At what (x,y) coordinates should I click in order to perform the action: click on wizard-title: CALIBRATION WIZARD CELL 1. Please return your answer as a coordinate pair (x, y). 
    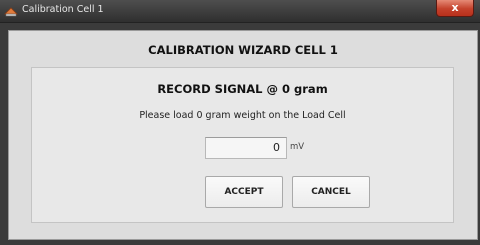
    Looking at the image, I should click on (243, 50).